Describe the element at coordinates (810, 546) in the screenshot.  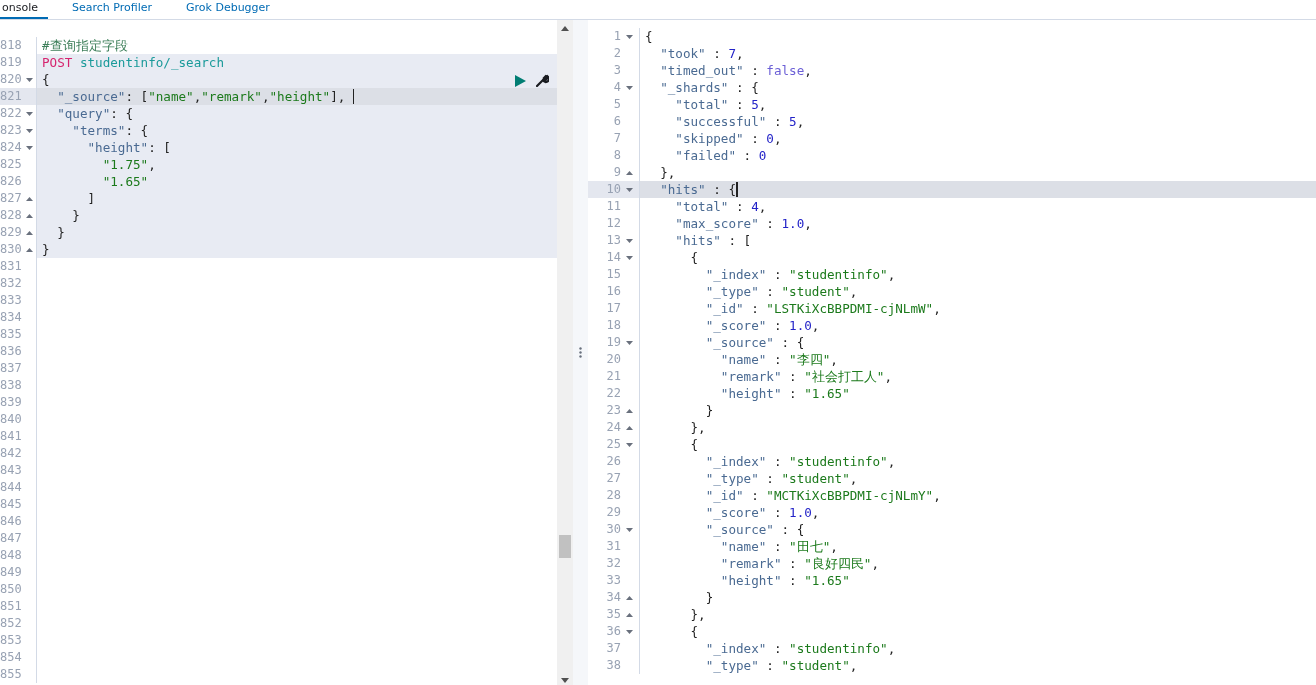
I see `string-value: "田七"` at that location.